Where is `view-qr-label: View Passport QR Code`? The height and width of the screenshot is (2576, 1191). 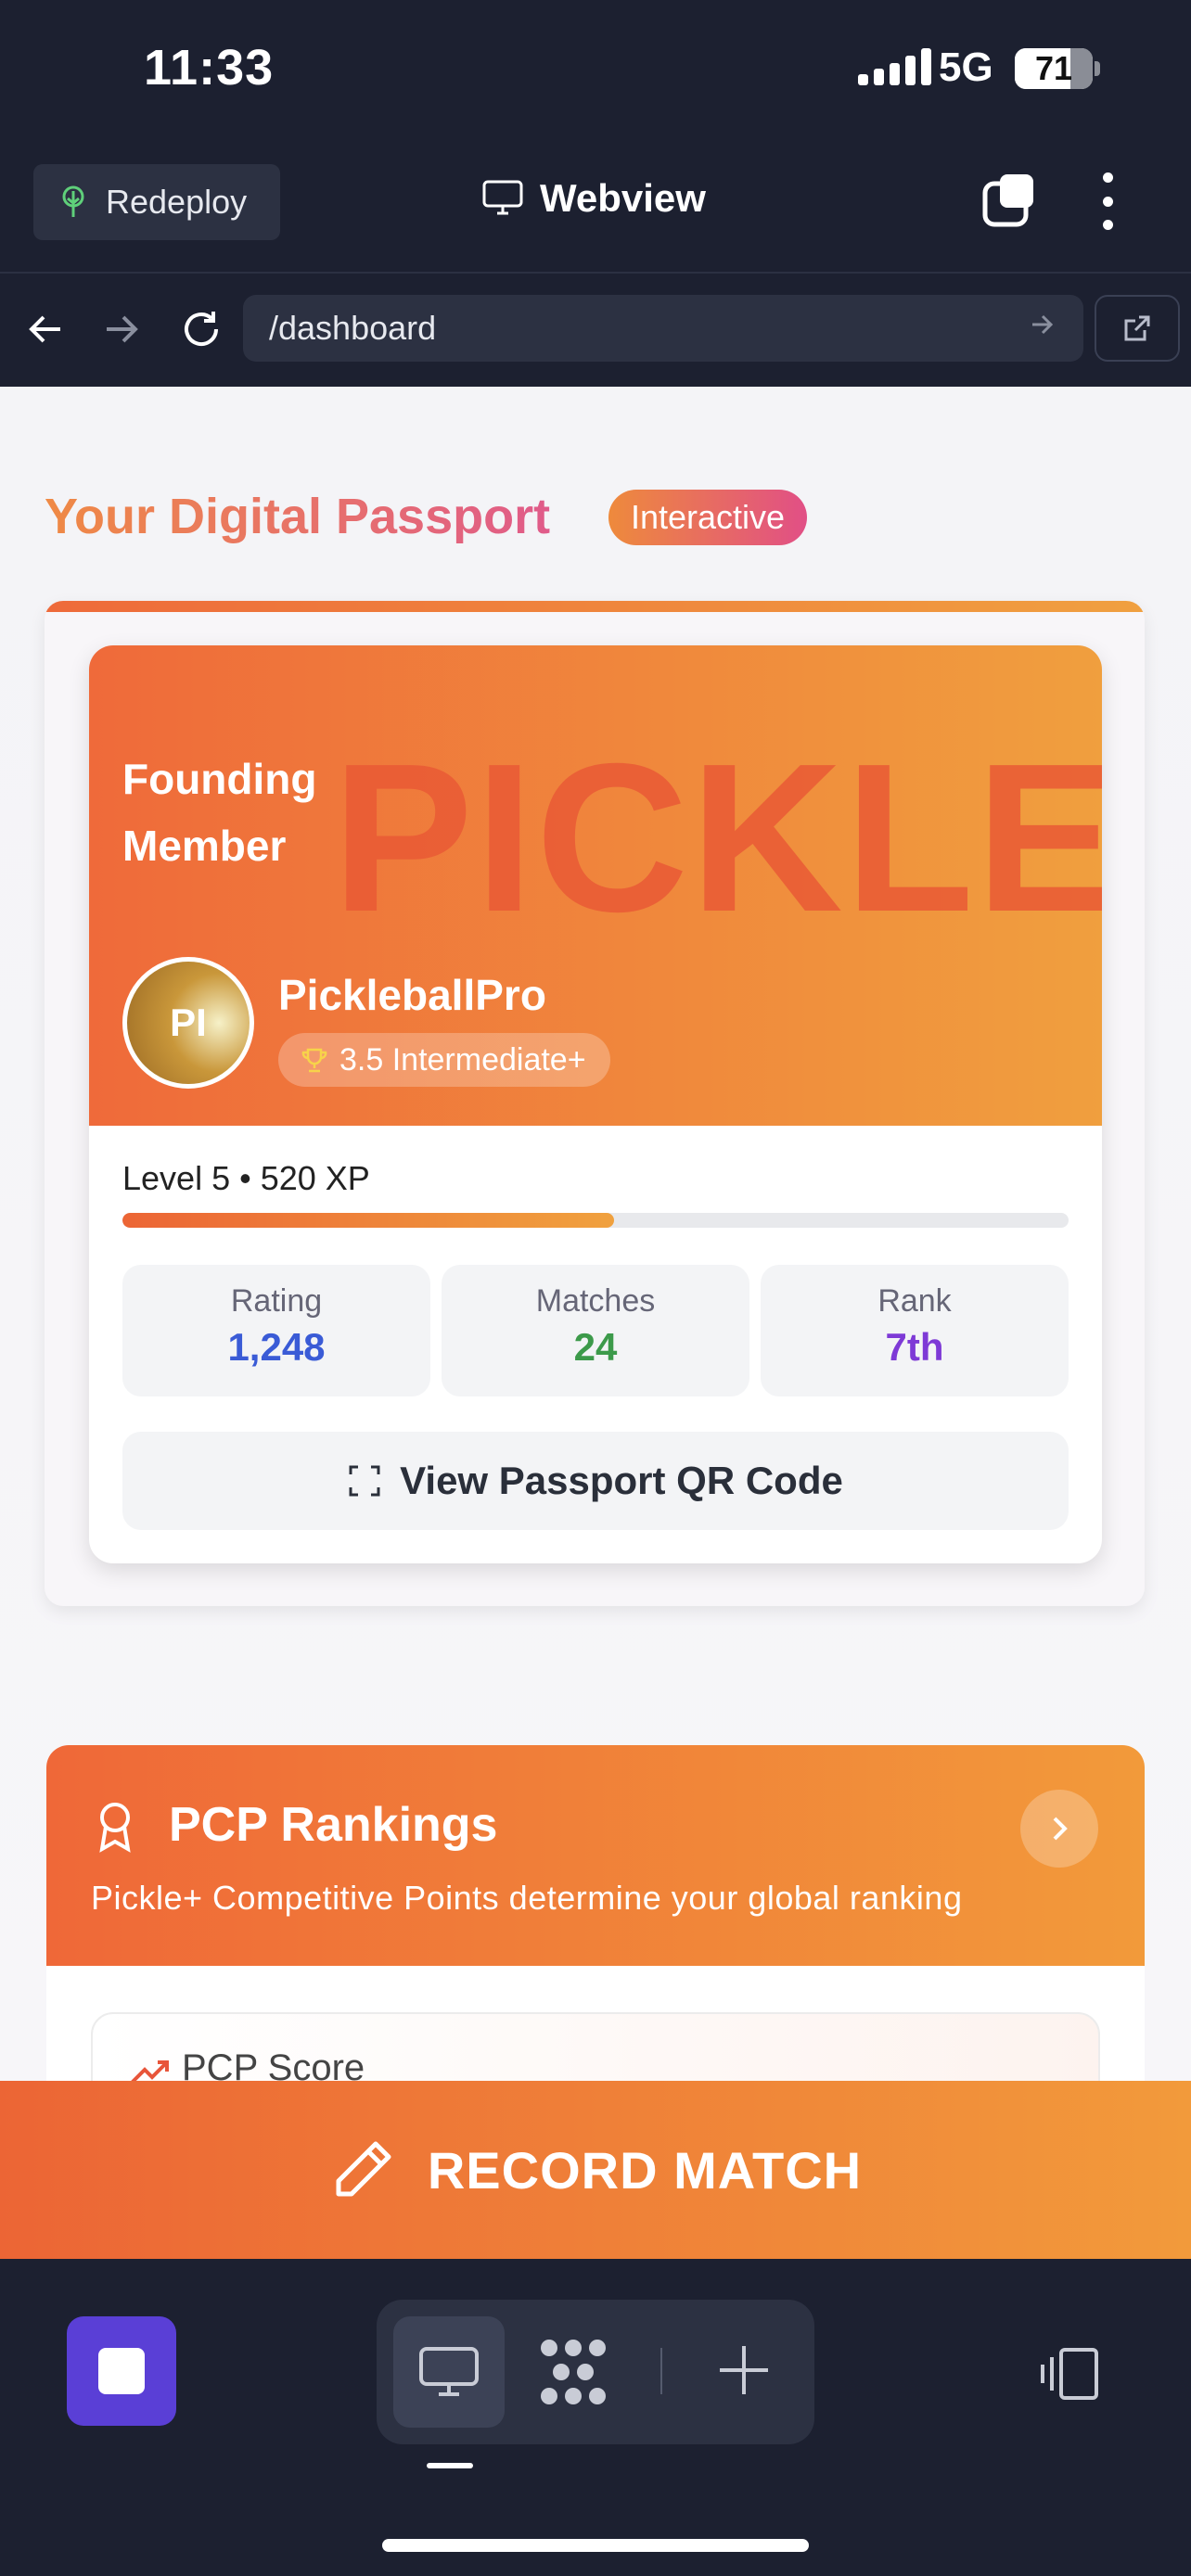 view-qr-label: View Passport QR Code is located at coordinates (621, 1480).